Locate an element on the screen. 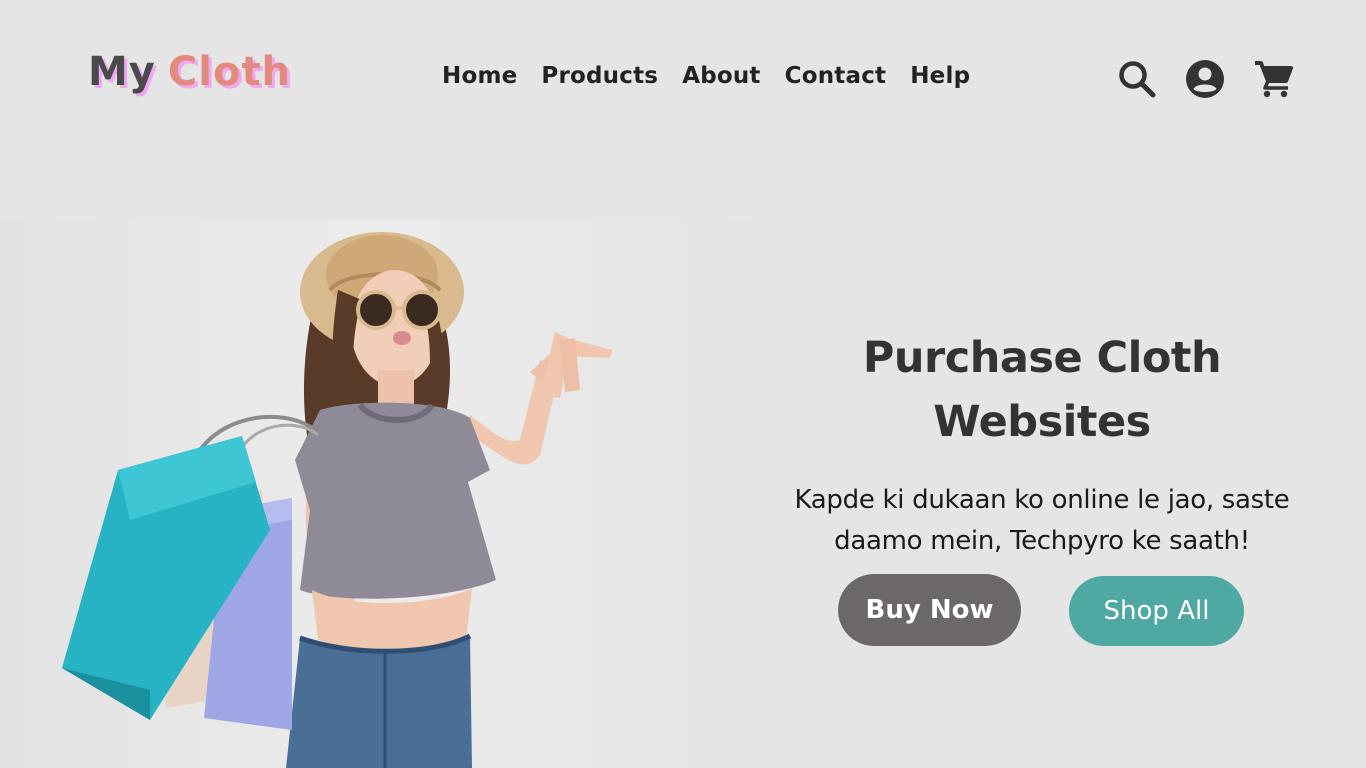  nav-help-link: Help is located at coordinates (940, 76).